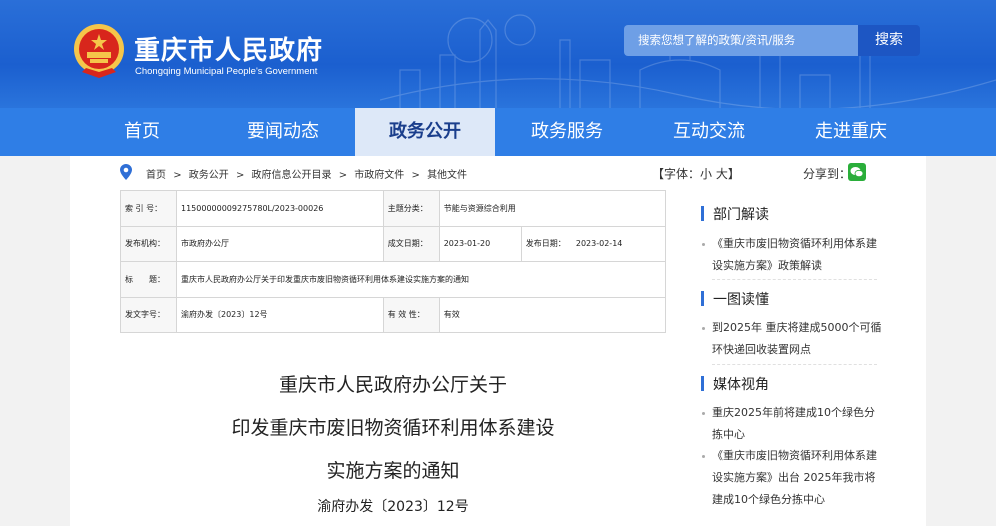  Describe the element at coordinates (696, 173) in the screenshot. I see `font-size-toggle: 【字体：小 大】` at that location.